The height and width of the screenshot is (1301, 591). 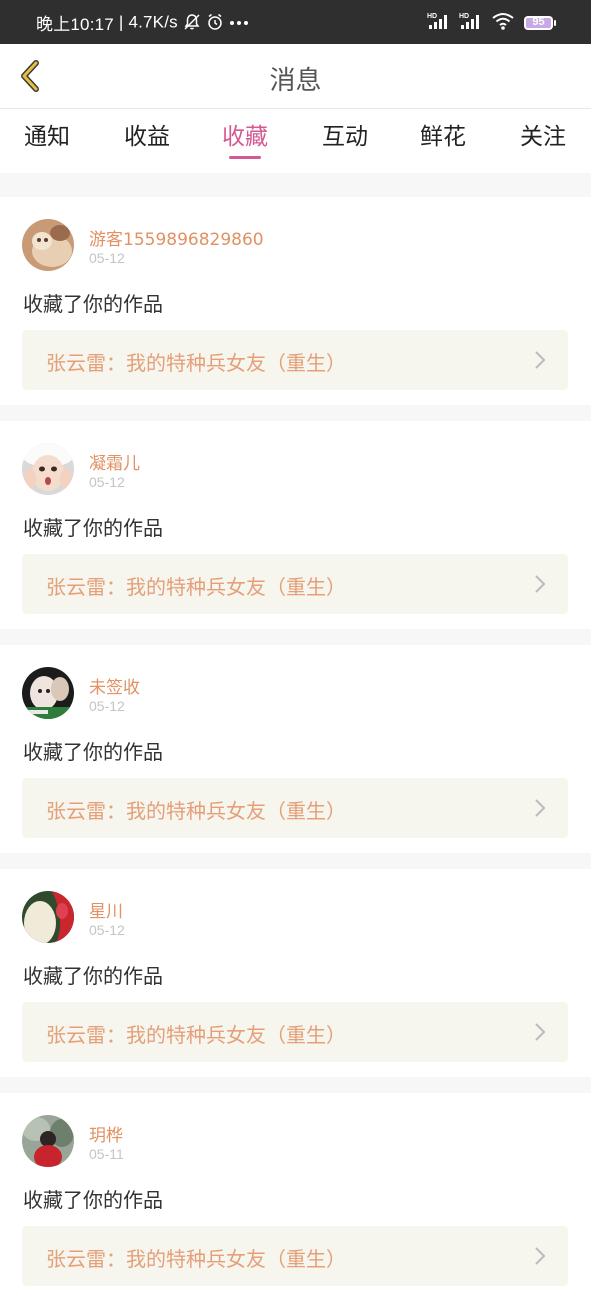 I want to click on tab-follow: 关注, so click(x=543, y=134).